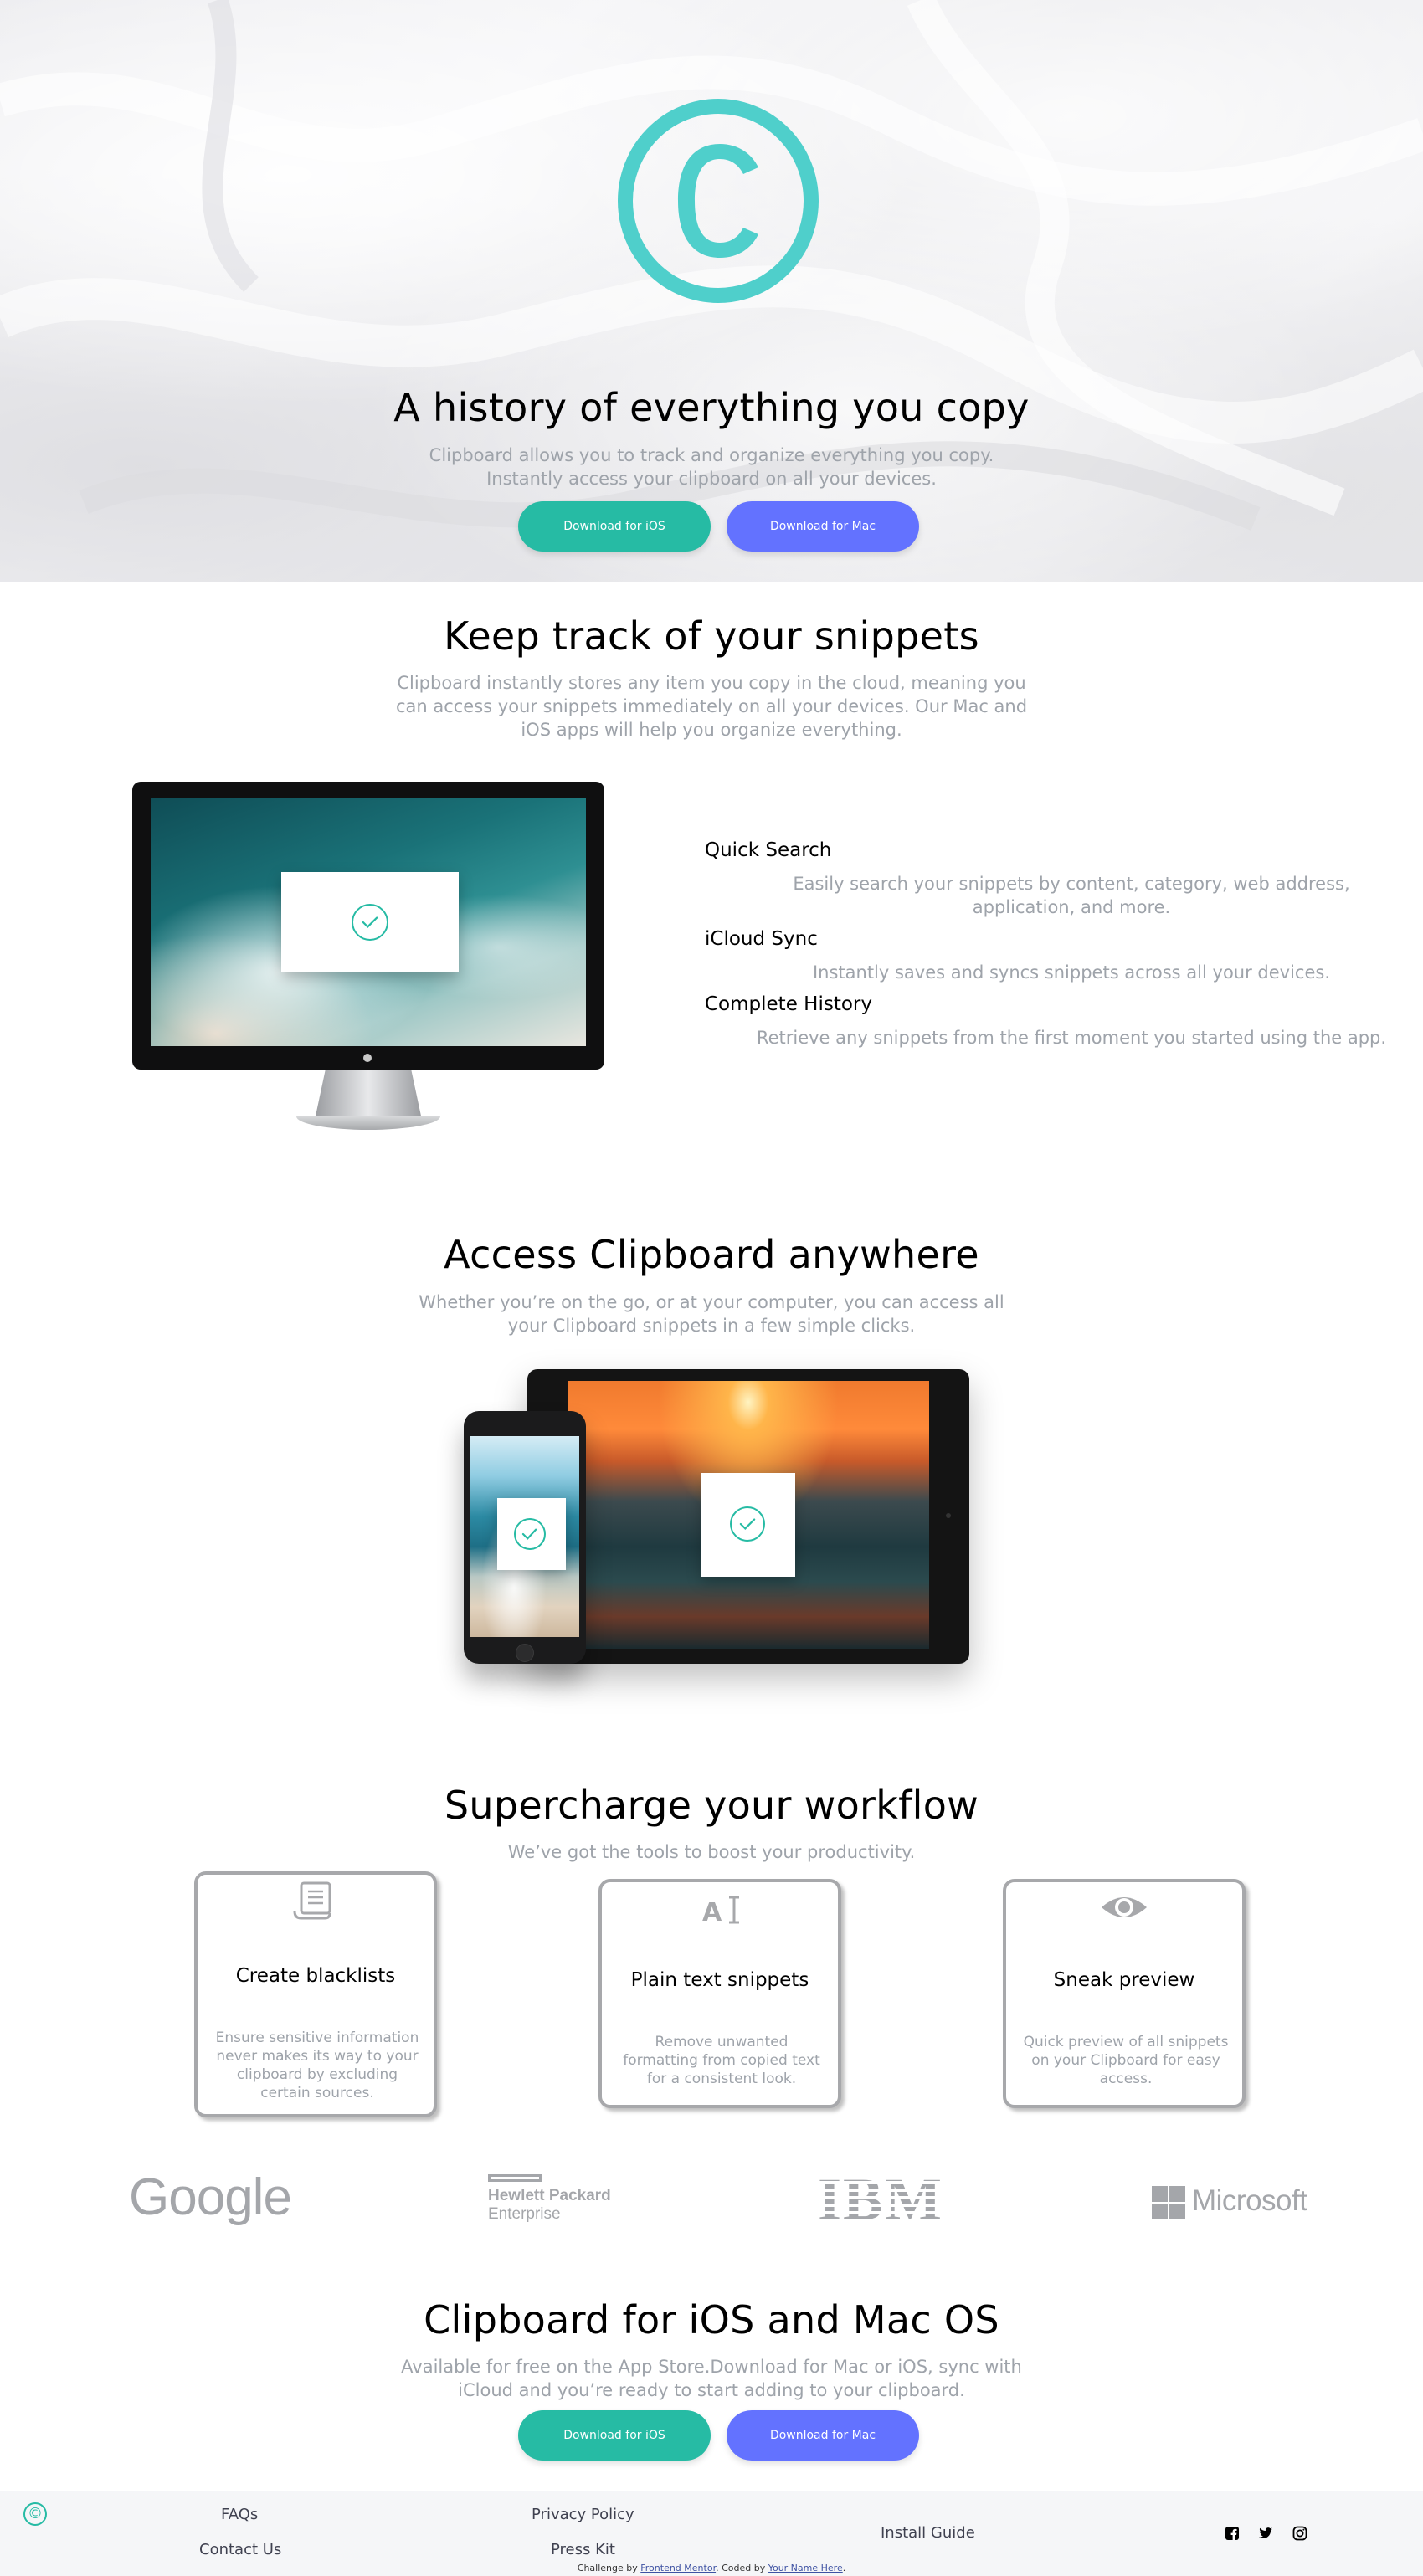 Image resolution: width=1423 pixels, height=2576 pixels. I want to click on credit-mid: . Coded by, so click(741, 2568).